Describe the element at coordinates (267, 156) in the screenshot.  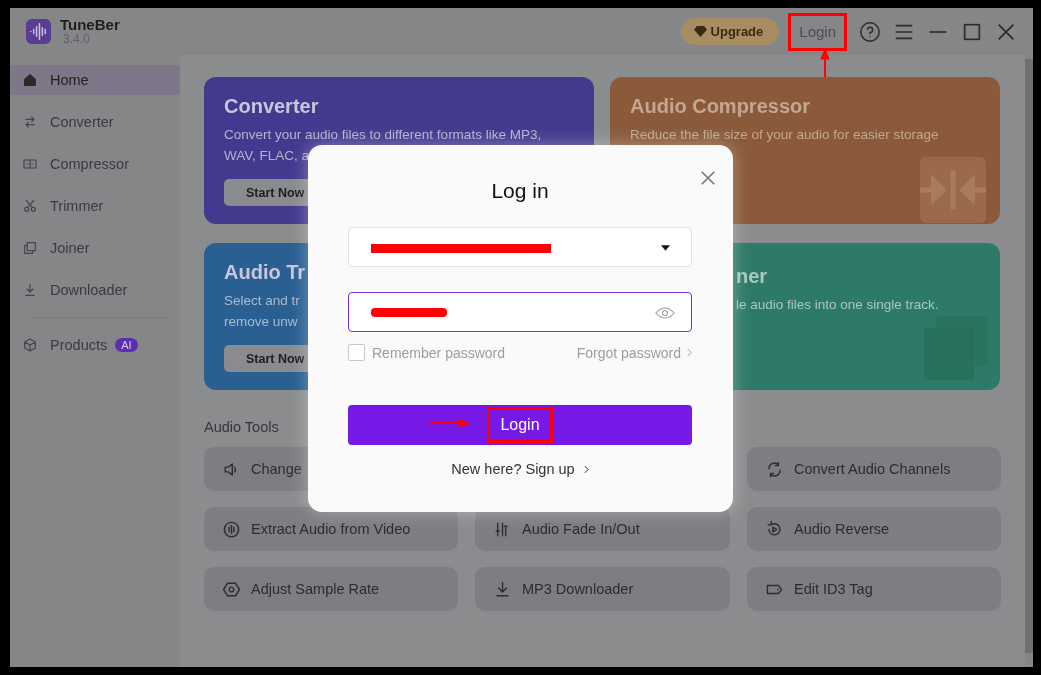
I see `card-description: WAV, FLAC, a` at that location.